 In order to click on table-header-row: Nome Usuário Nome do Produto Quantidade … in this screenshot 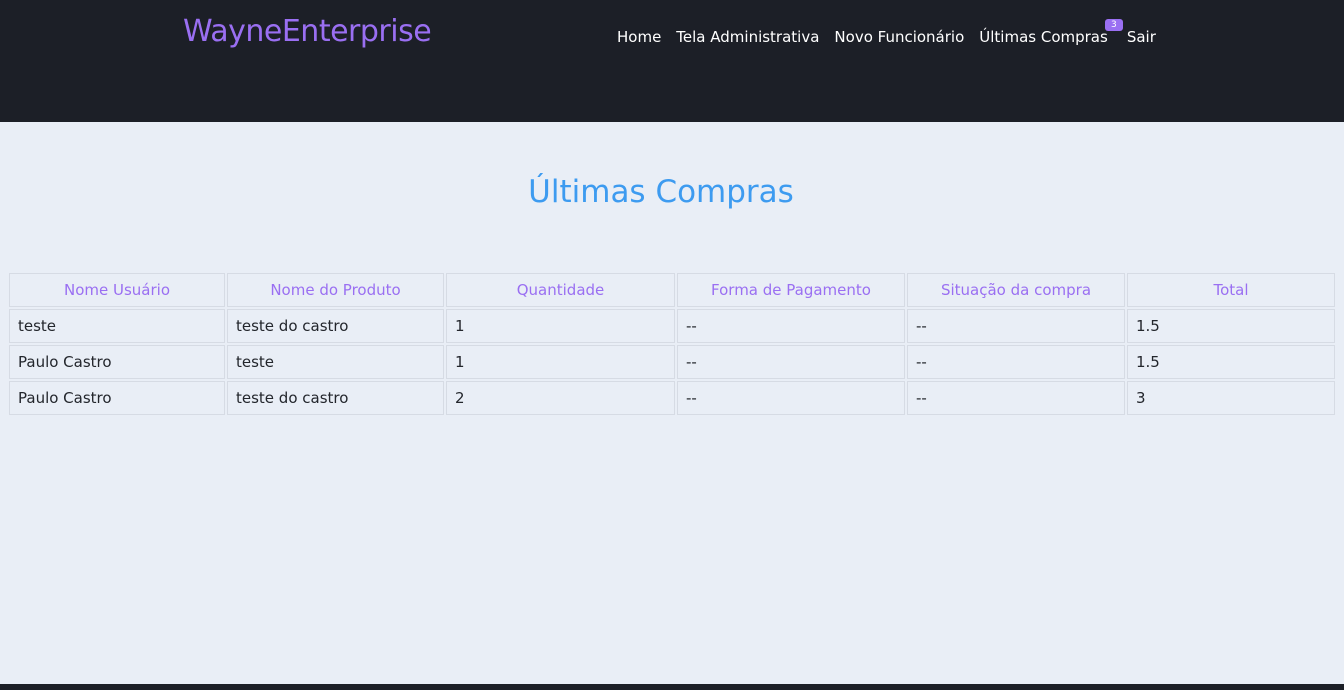, I will do `click(672, 290)`.